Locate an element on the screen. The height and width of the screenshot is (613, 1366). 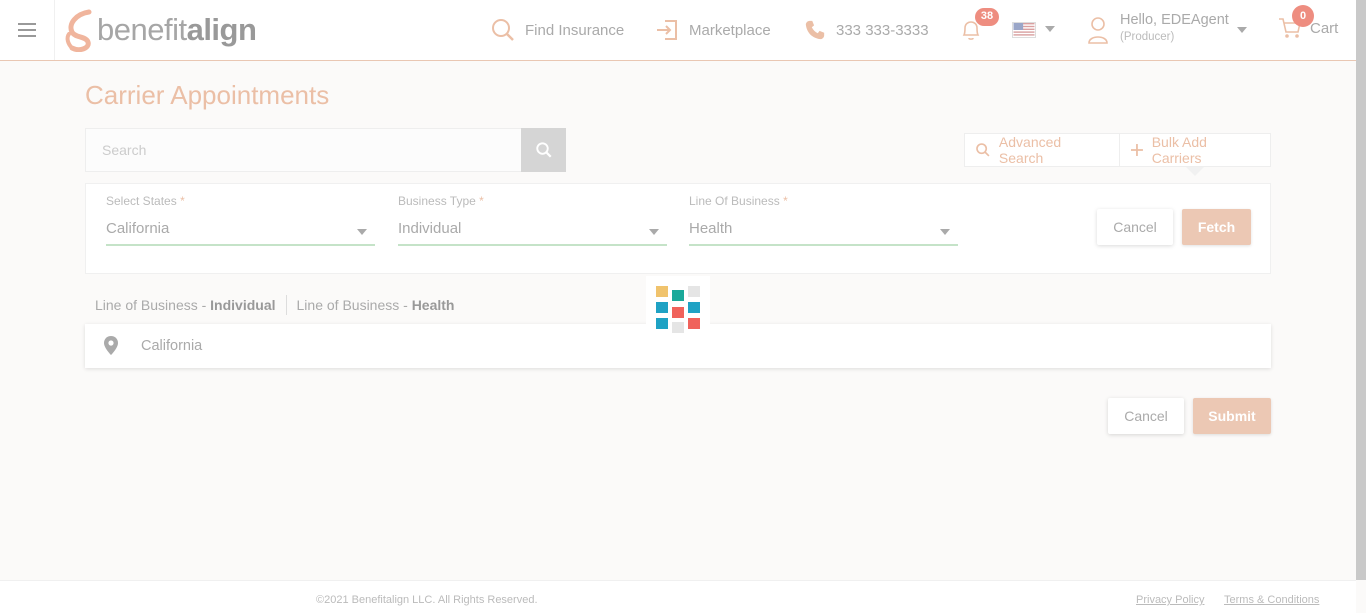
loading-spinner-icon is located at coordinates (678, 306).